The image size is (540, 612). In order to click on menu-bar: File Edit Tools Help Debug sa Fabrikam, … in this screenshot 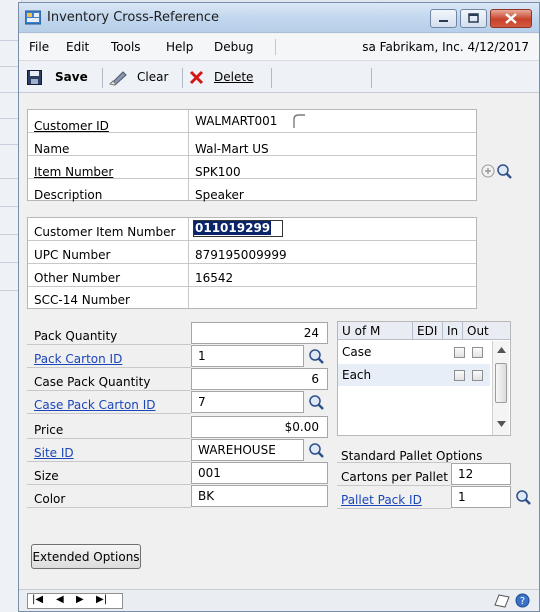, I will do `click(279, 47)`.